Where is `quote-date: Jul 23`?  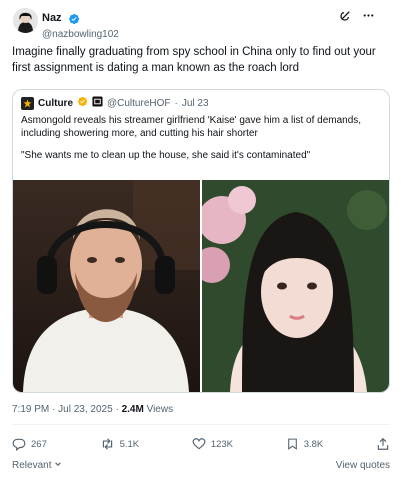 quote-date: Jul 23 is located at coordinates (195, 103).